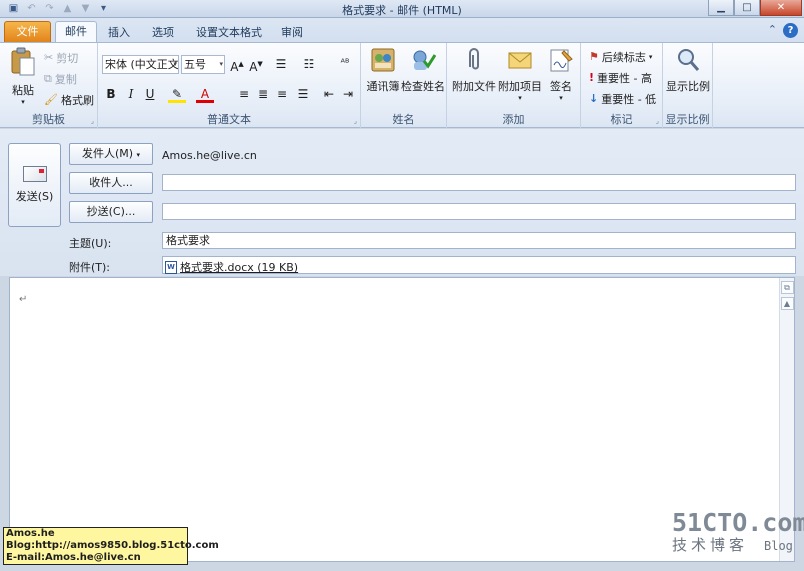  Describe the element at coordinates (520, 74) in the screenshot. I see `attach-item-button: 附加项目 ▾` at that location.